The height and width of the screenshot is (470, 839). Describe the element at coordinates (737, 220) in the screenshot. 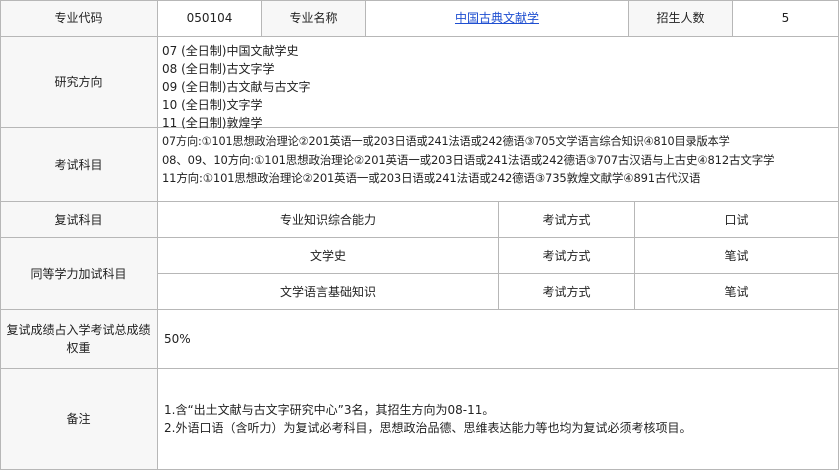

I see `retest-method-value: 口试` at that location.